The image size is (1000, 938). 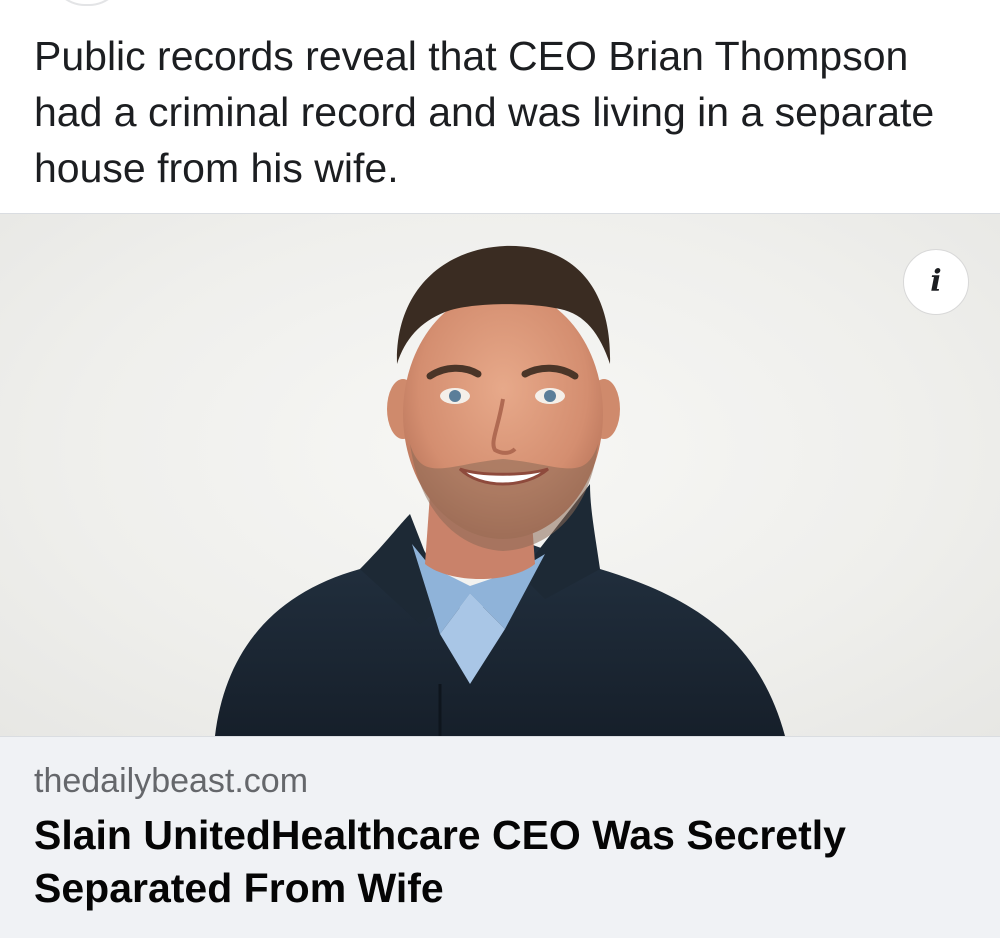 What do you see at coordinates (171, 781) in the screenshot?
I see `link-domain: thedailybeast.com` at bounding box center [171, 781].